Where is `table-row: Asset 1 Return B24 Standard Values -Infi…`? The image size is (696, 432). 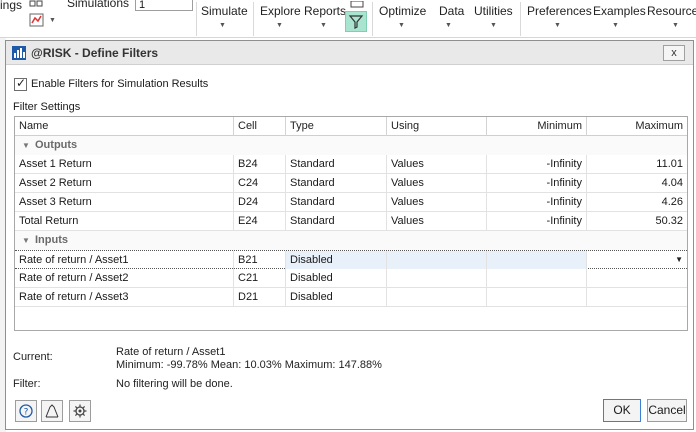 table-row: Asset 1 Return B24 Standard Values -Infi… is located at coordinates (351, 164).